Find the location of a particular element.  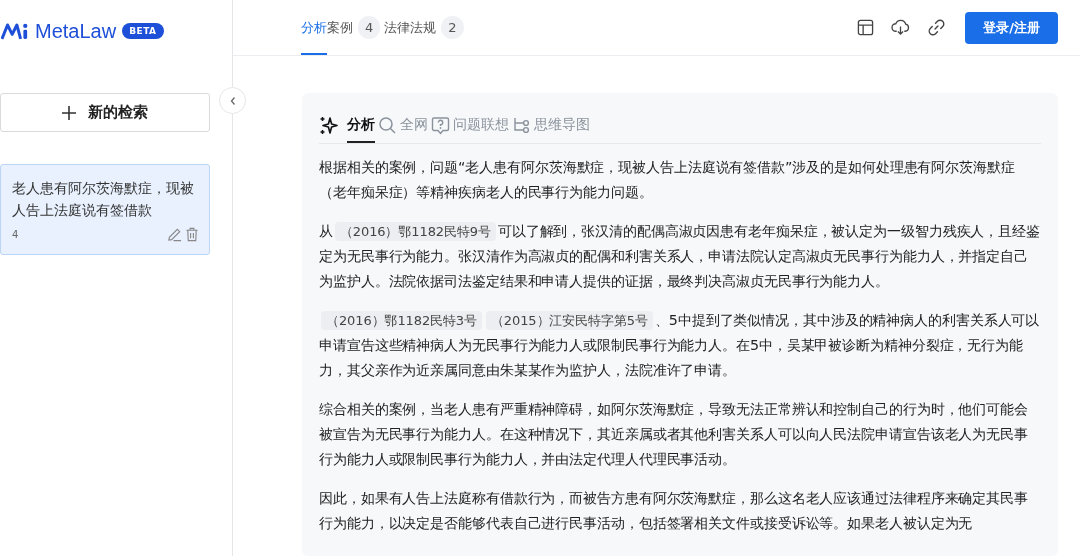

mindmap-icon is located at coordinates (521, 125).